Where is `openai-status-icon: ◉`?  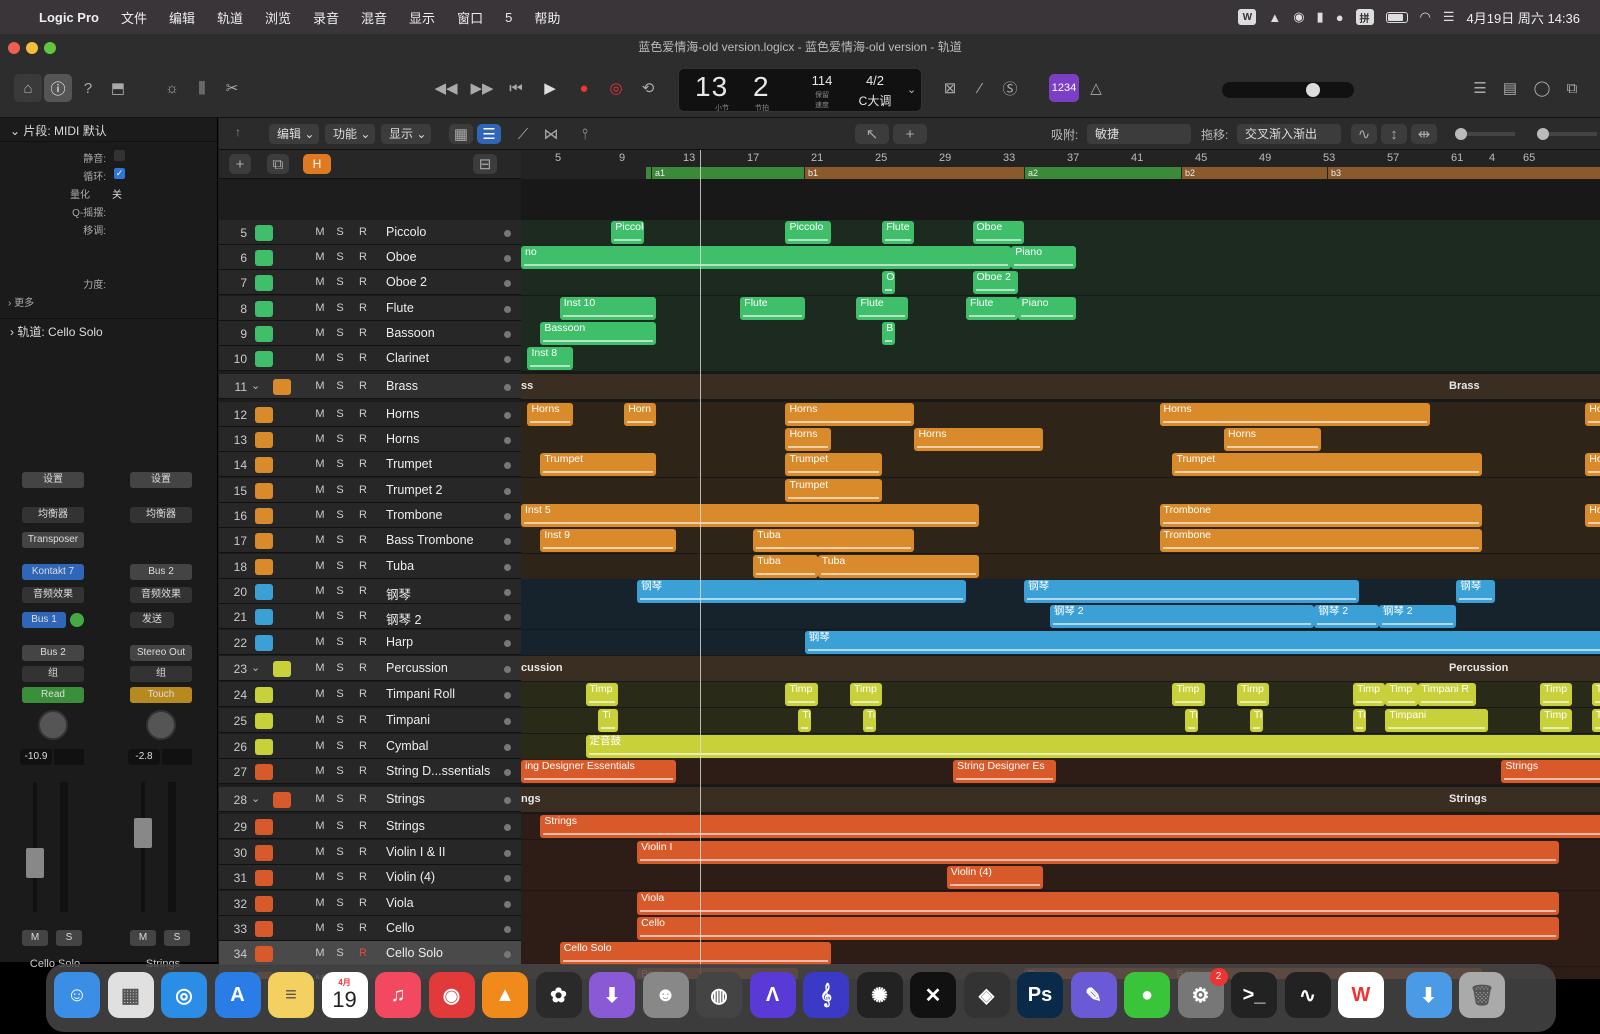
openai-status-icon: ◉ is located at coordinates (1298, 17).